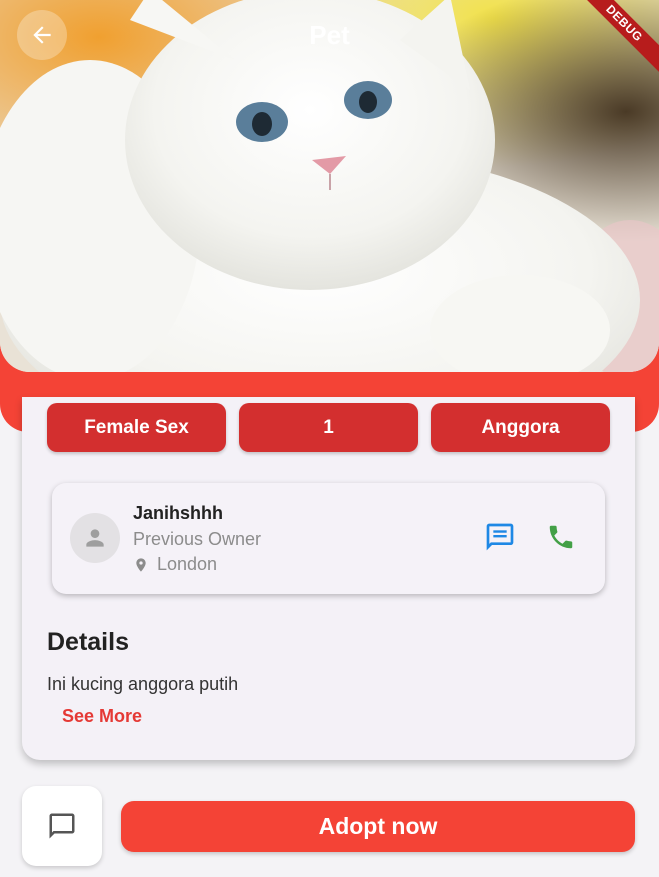  I want to click on message-icon, so click(500, 537).